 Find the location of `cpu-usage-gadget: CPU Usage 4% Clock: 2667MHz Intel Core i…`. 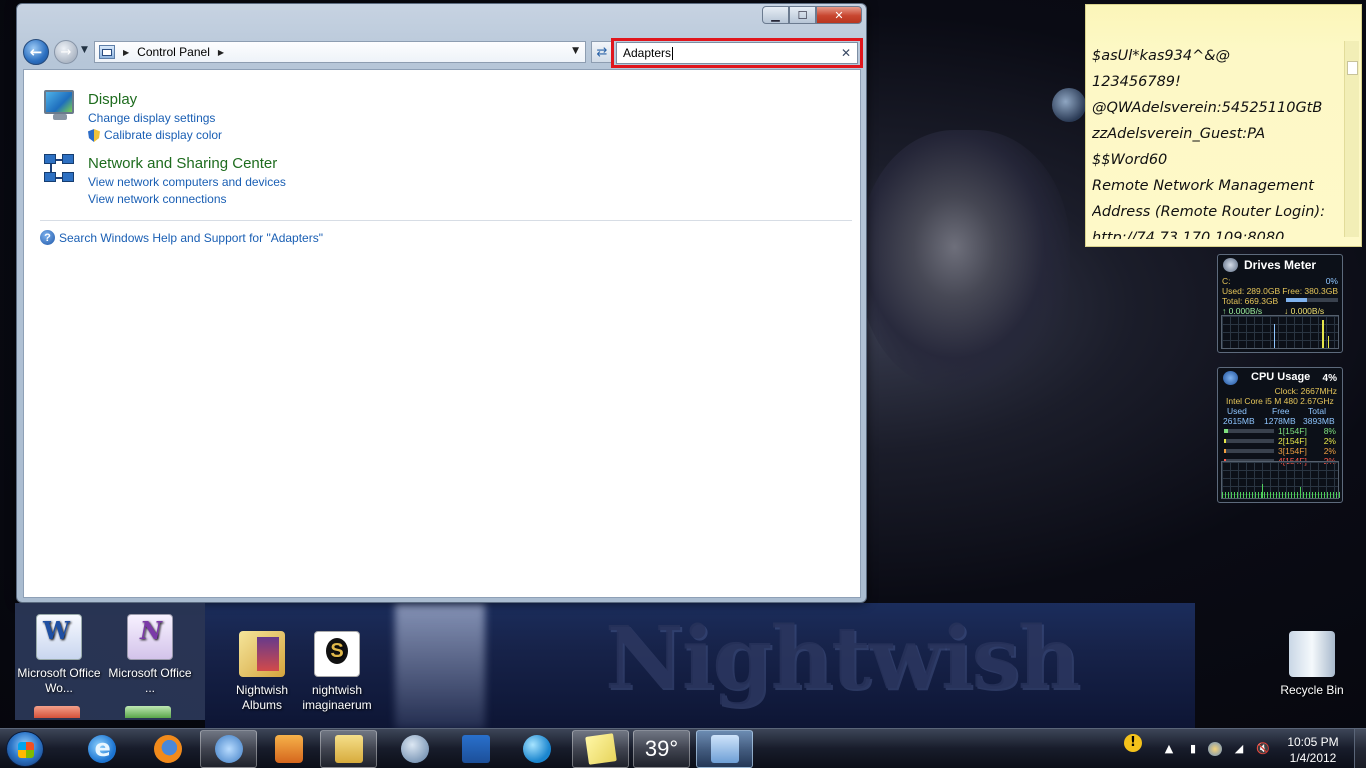

cpu-usage-gadget: CPU Usage 4% Clock: 2667MHz Intel Core i… is located at coordinates (1280, 435).